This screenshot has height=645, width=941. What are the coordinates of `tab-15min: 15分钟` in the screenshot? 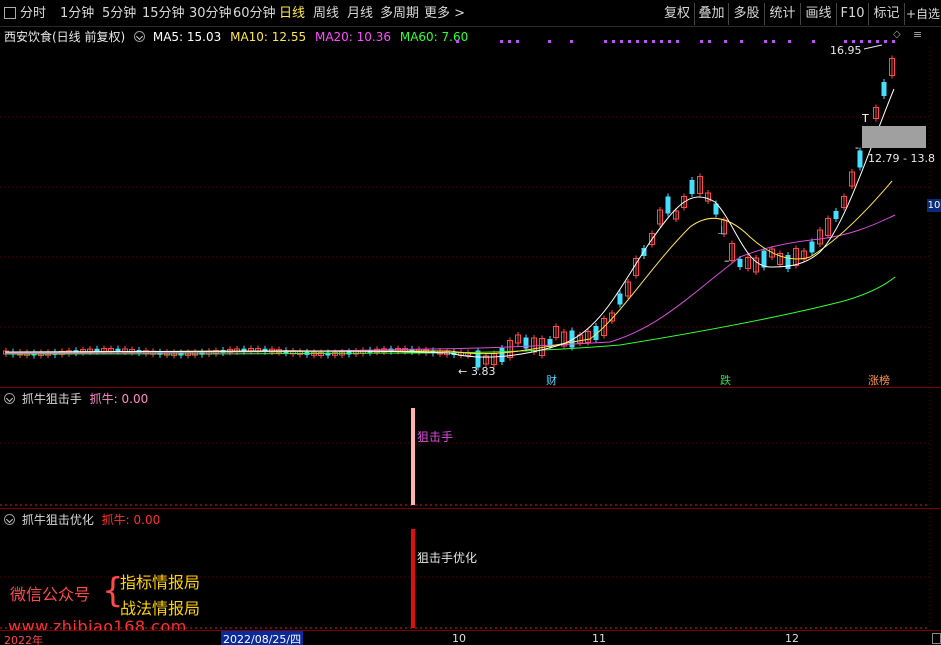 It's located at (163, 14).